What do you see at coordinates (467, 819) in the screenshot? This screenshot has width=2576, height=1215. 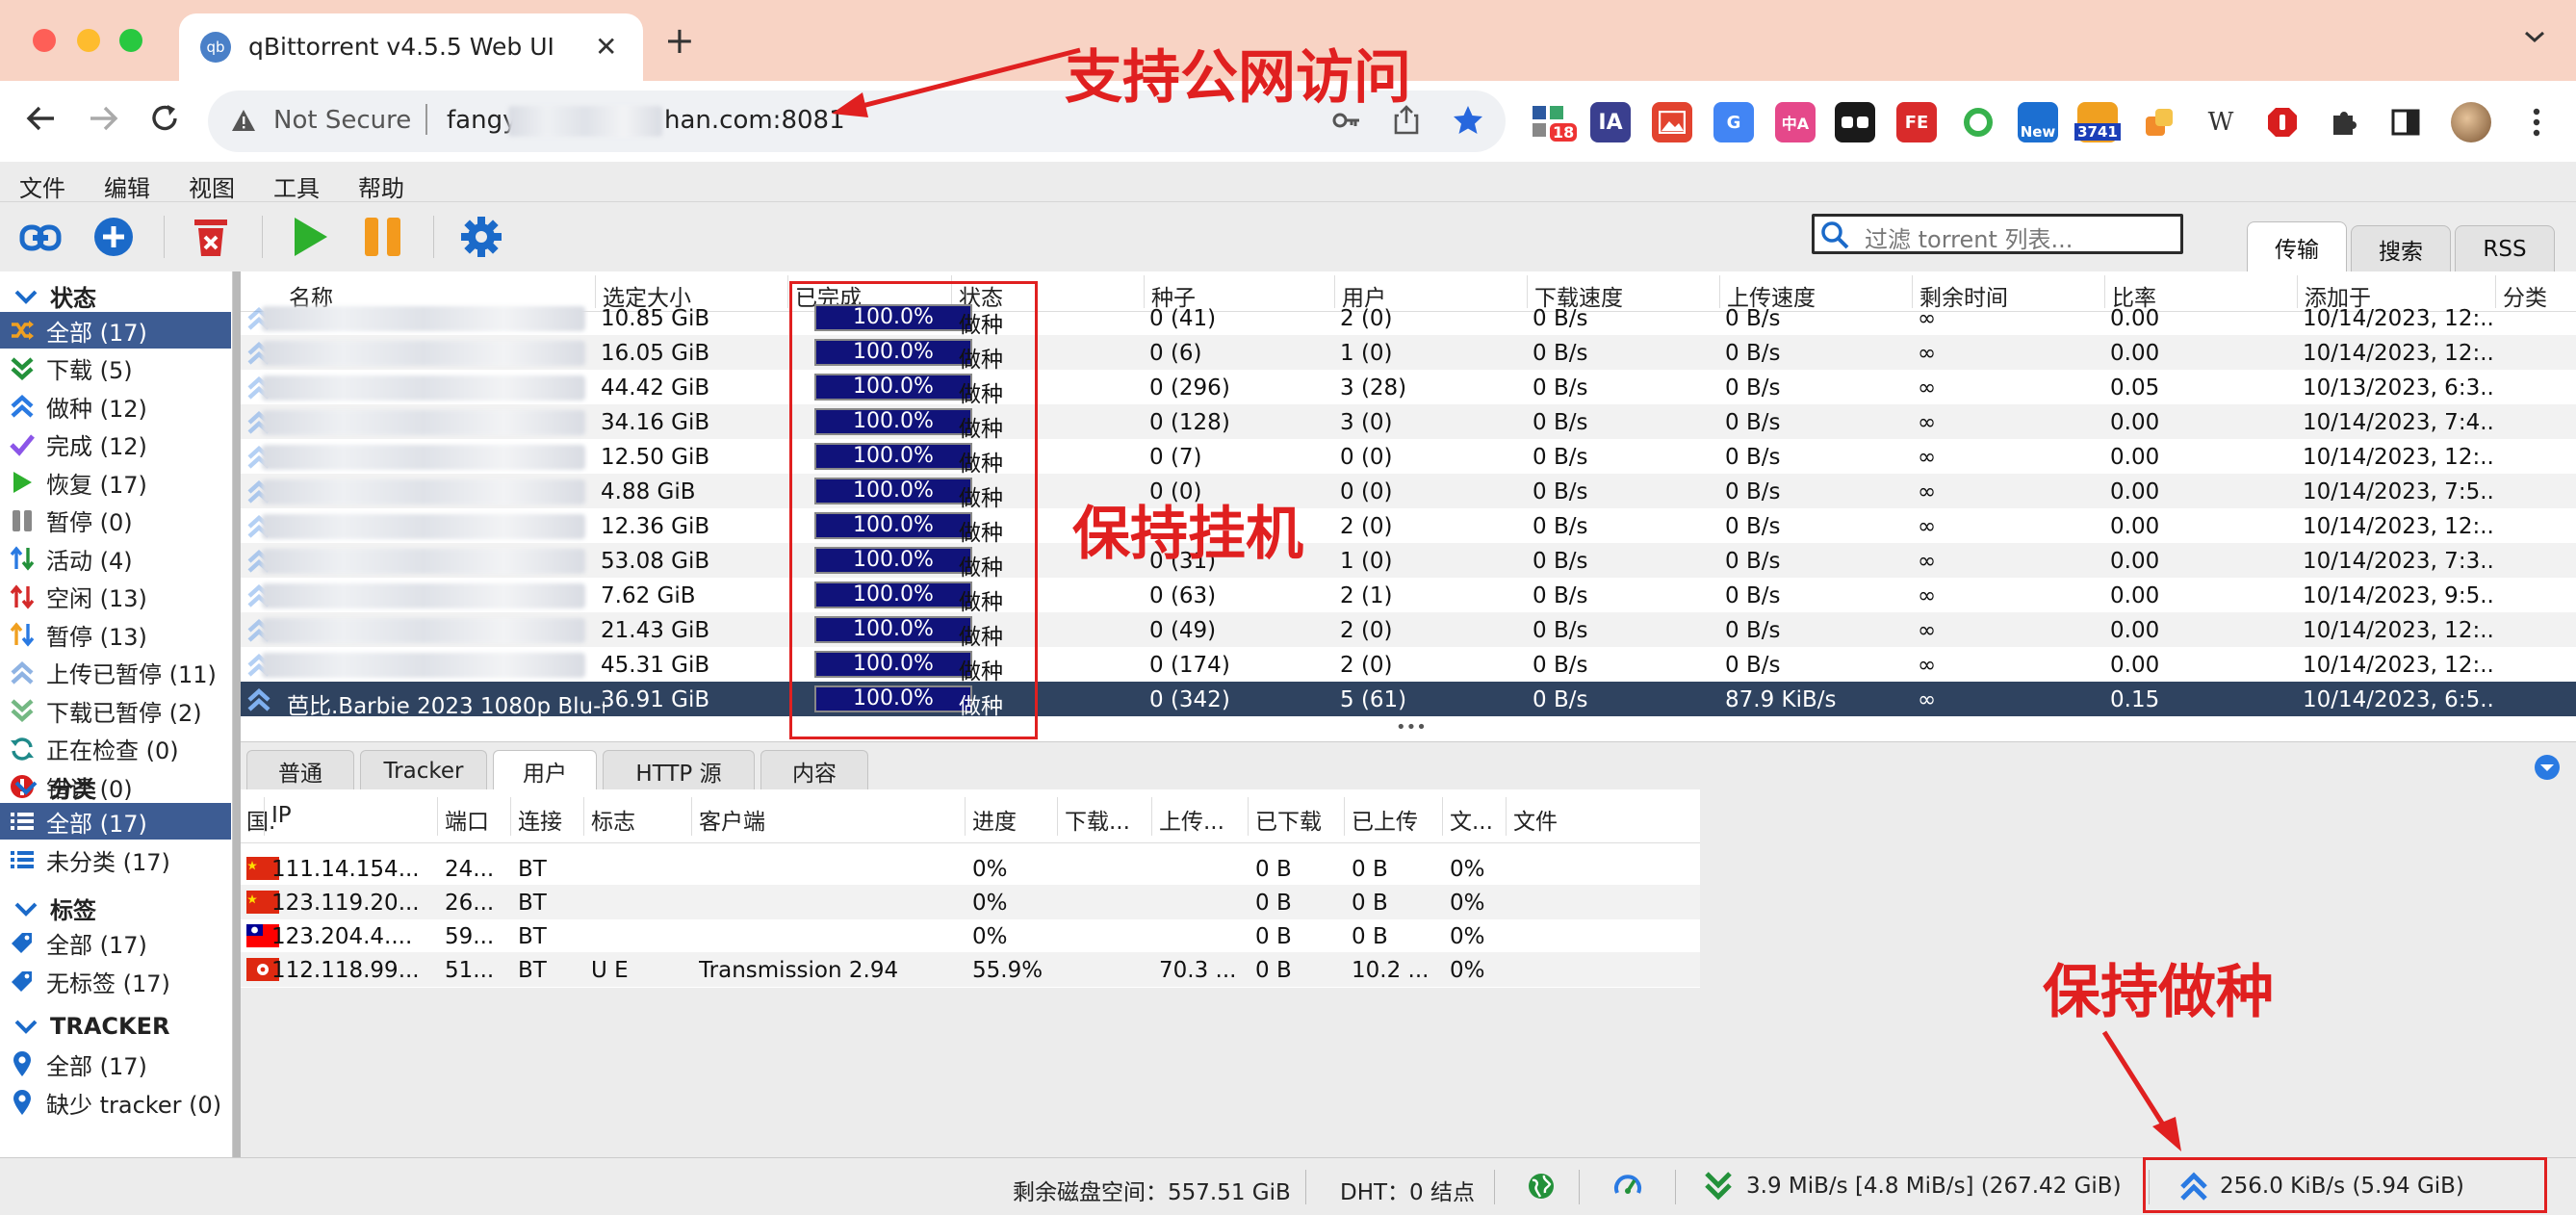 I see `peer-column-header: 端口` at bounding box center [467, 819].